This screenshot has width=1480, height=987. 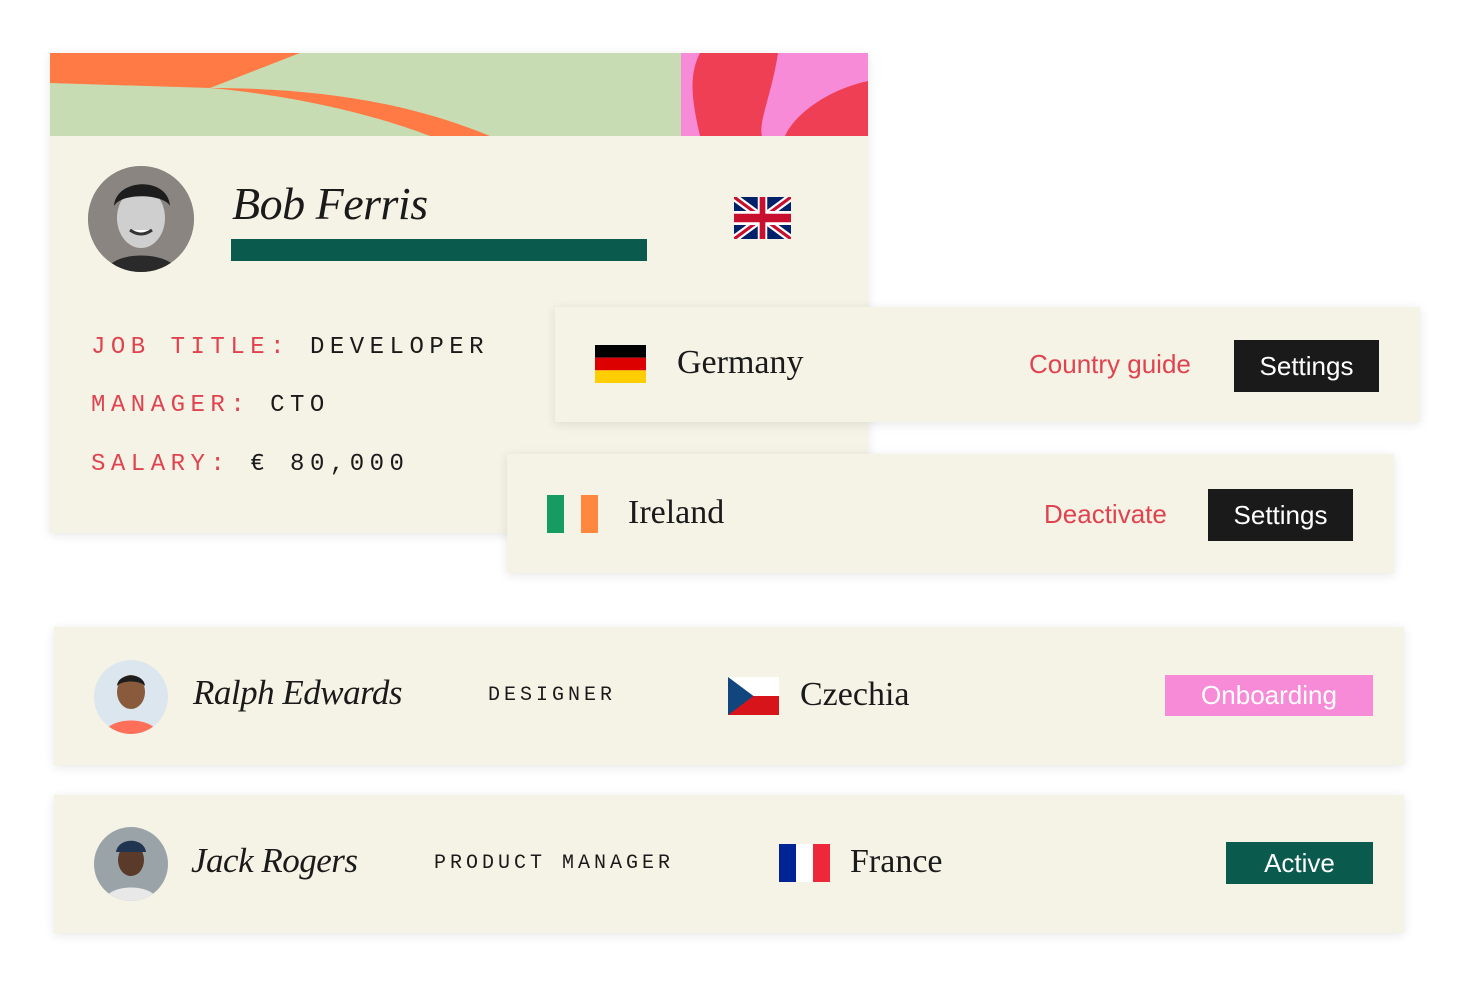 I want to click on france-flag-icon, so click(x=804, y=863).